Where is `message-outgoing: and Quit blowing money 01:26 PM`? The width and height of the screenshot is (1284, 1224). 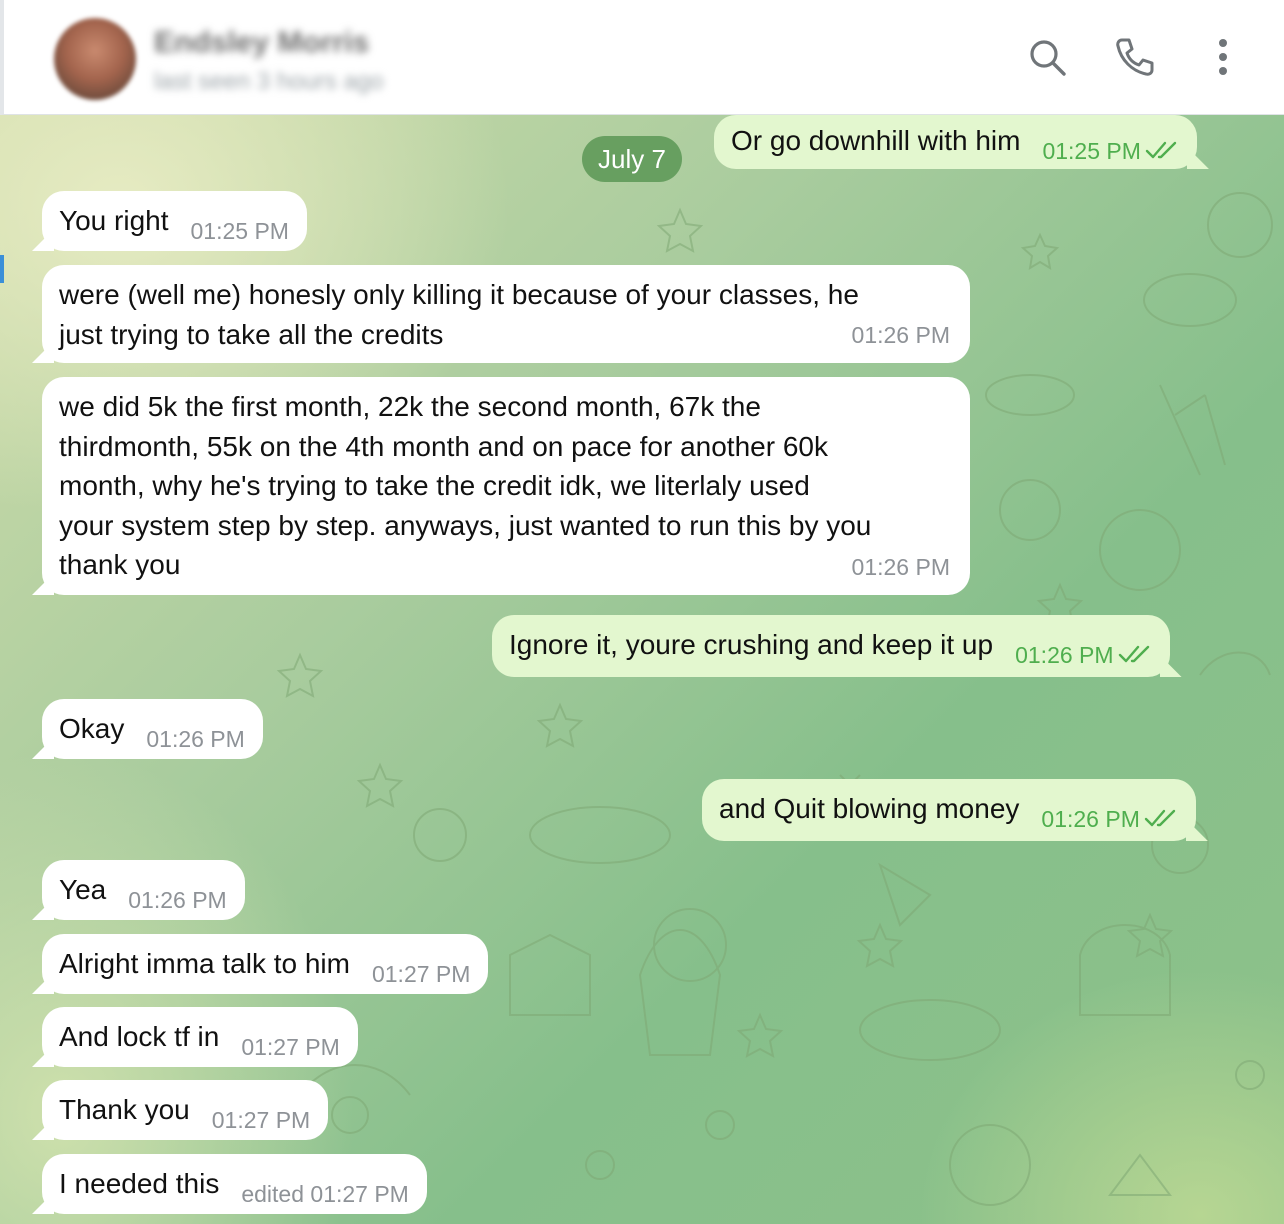 message-outgoing: and Quit blowing money 01:26 PM is located at coordinates (949, 810).